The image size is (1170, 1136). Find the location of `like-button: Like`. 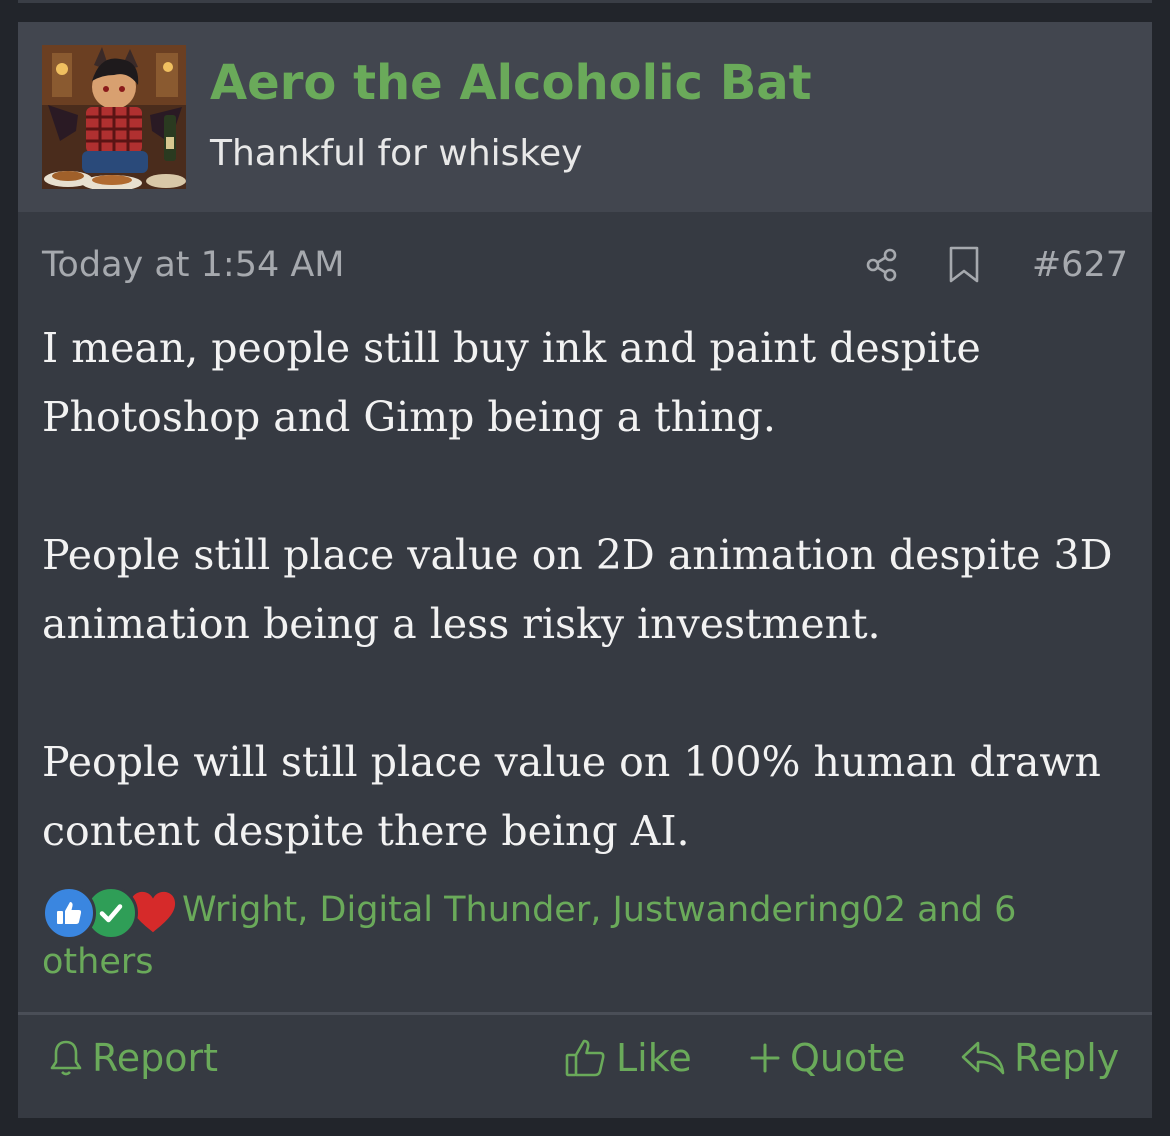

like-button: Like is located at coordinates (628, 1058).